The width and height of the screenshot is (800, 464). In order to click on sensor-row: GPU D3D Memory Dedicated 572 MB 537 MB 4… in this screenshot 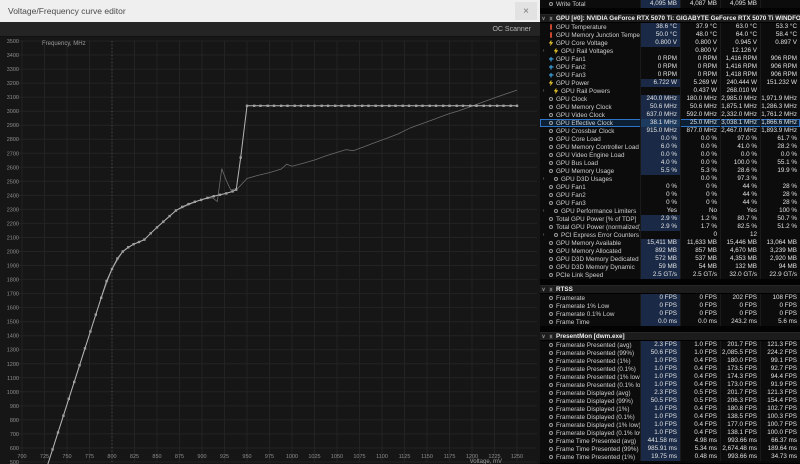, I will do `click(670, 259)`.